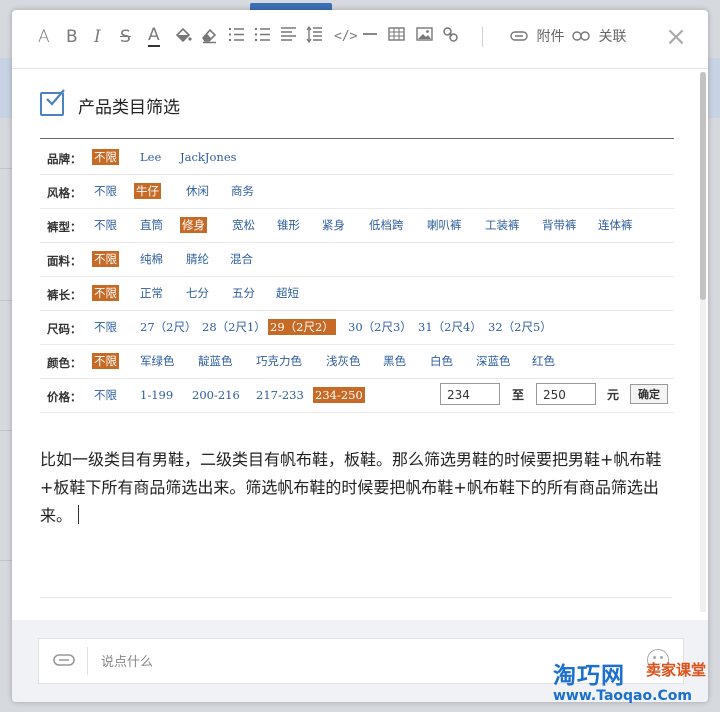 This screenshot has height=712, width=720. What do you see at coordinates (193, 225) in the screenshot?
I see `filter-option-selected: 修身` at bounding box center [193, 225].